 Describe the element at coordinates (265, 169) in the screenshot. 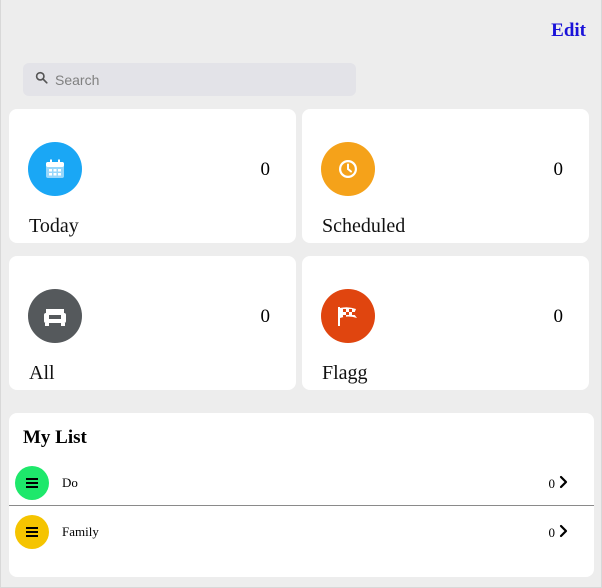

I see `today-count: 0` at that location.